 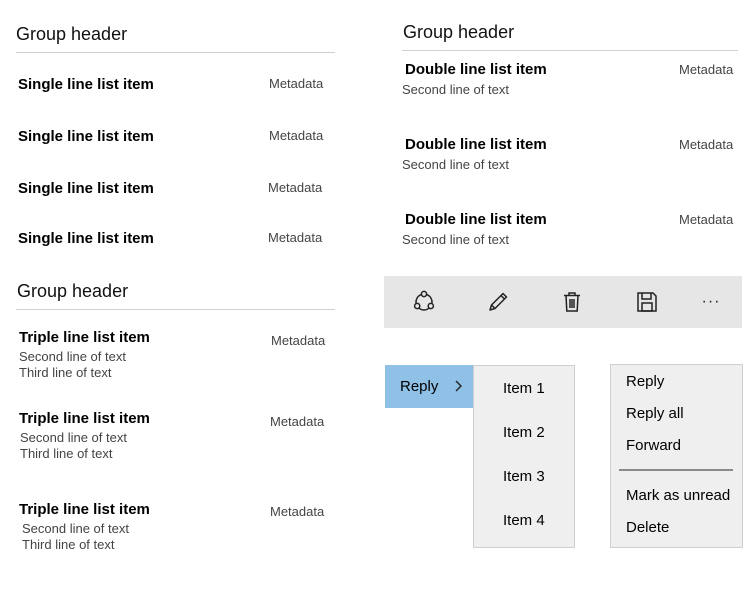 What do you see at coordinates (647, 527) in the screenshot?
I see `menu-item-delete: Delete` at bounding box center [647, 527].